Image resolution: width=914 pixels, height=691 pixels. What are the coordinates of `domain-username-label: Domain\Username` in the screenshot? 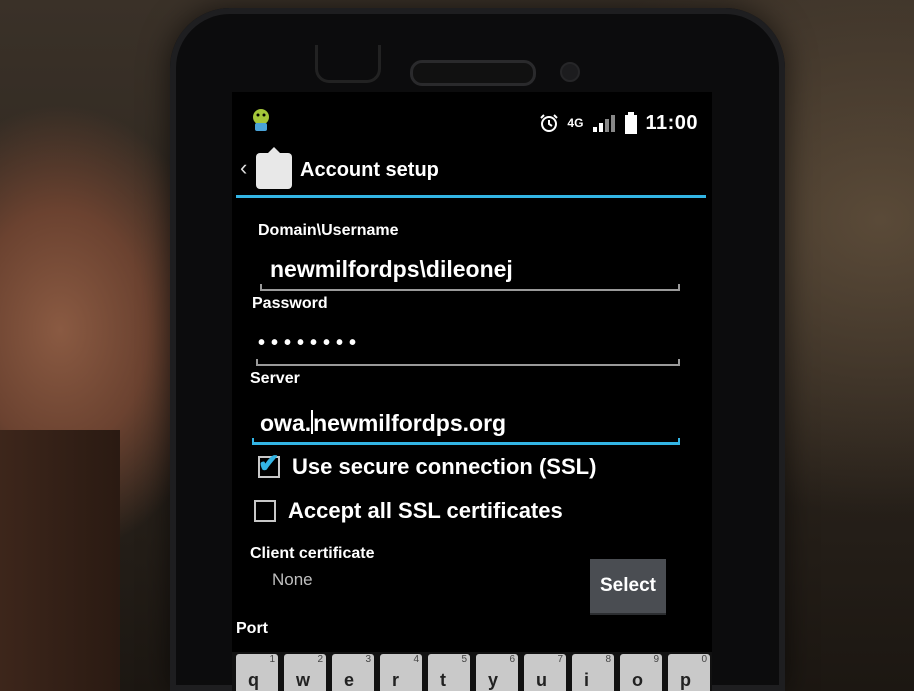 It's located at (328, 230).